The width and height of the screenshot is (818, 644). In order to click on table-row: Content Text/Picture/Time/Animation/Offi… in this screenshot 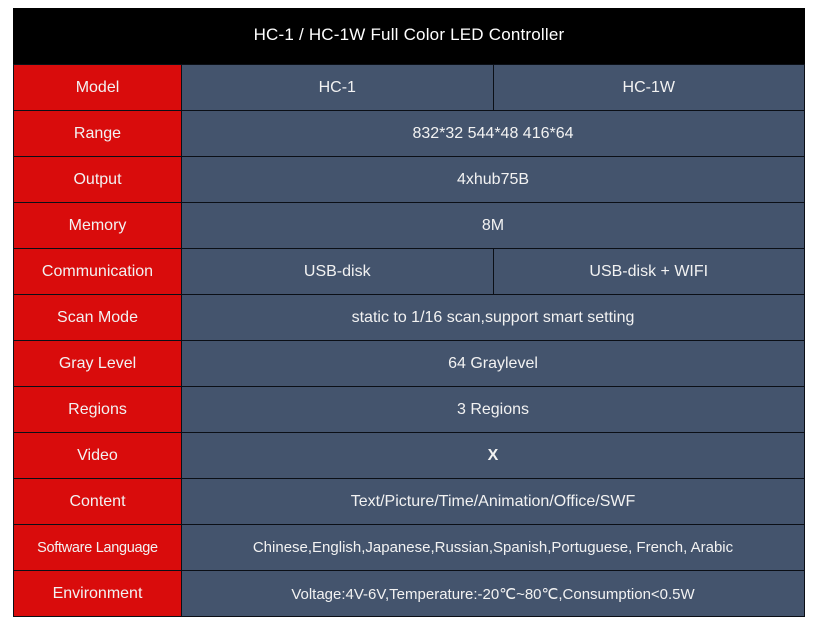, I will do `click(409, 501)`.